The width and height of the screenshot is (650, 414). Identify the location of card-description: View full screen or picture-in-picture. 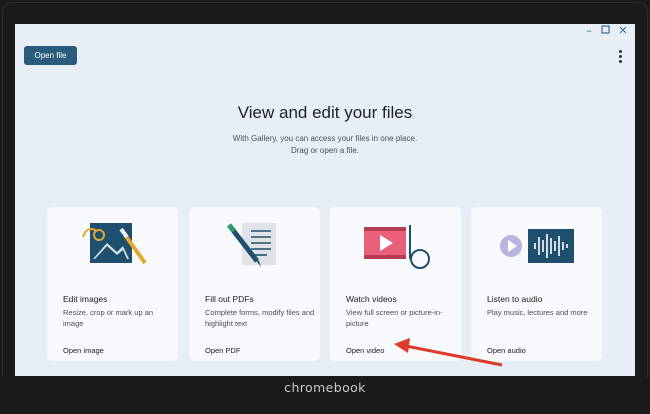
(394, 318).